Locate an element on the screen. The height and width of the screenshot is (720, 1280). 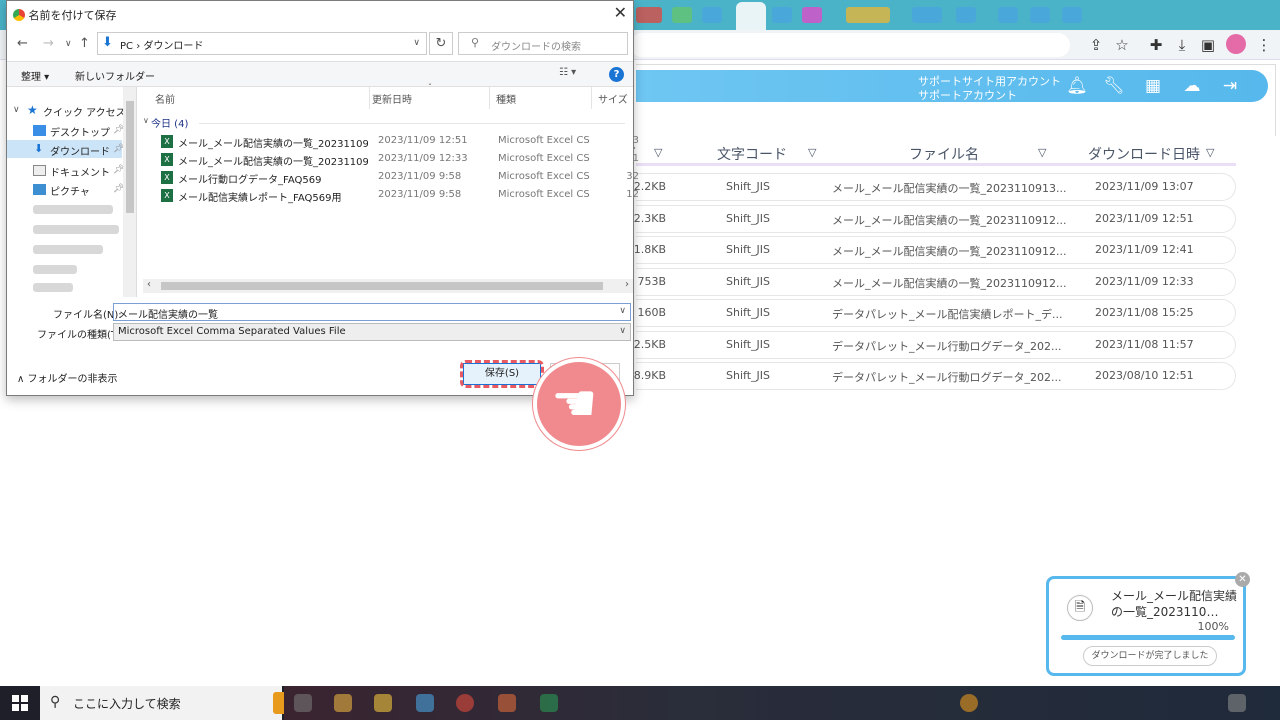
taskbar-search-placeholder: ここに入力して検索 is located at coordinates (127, 704).